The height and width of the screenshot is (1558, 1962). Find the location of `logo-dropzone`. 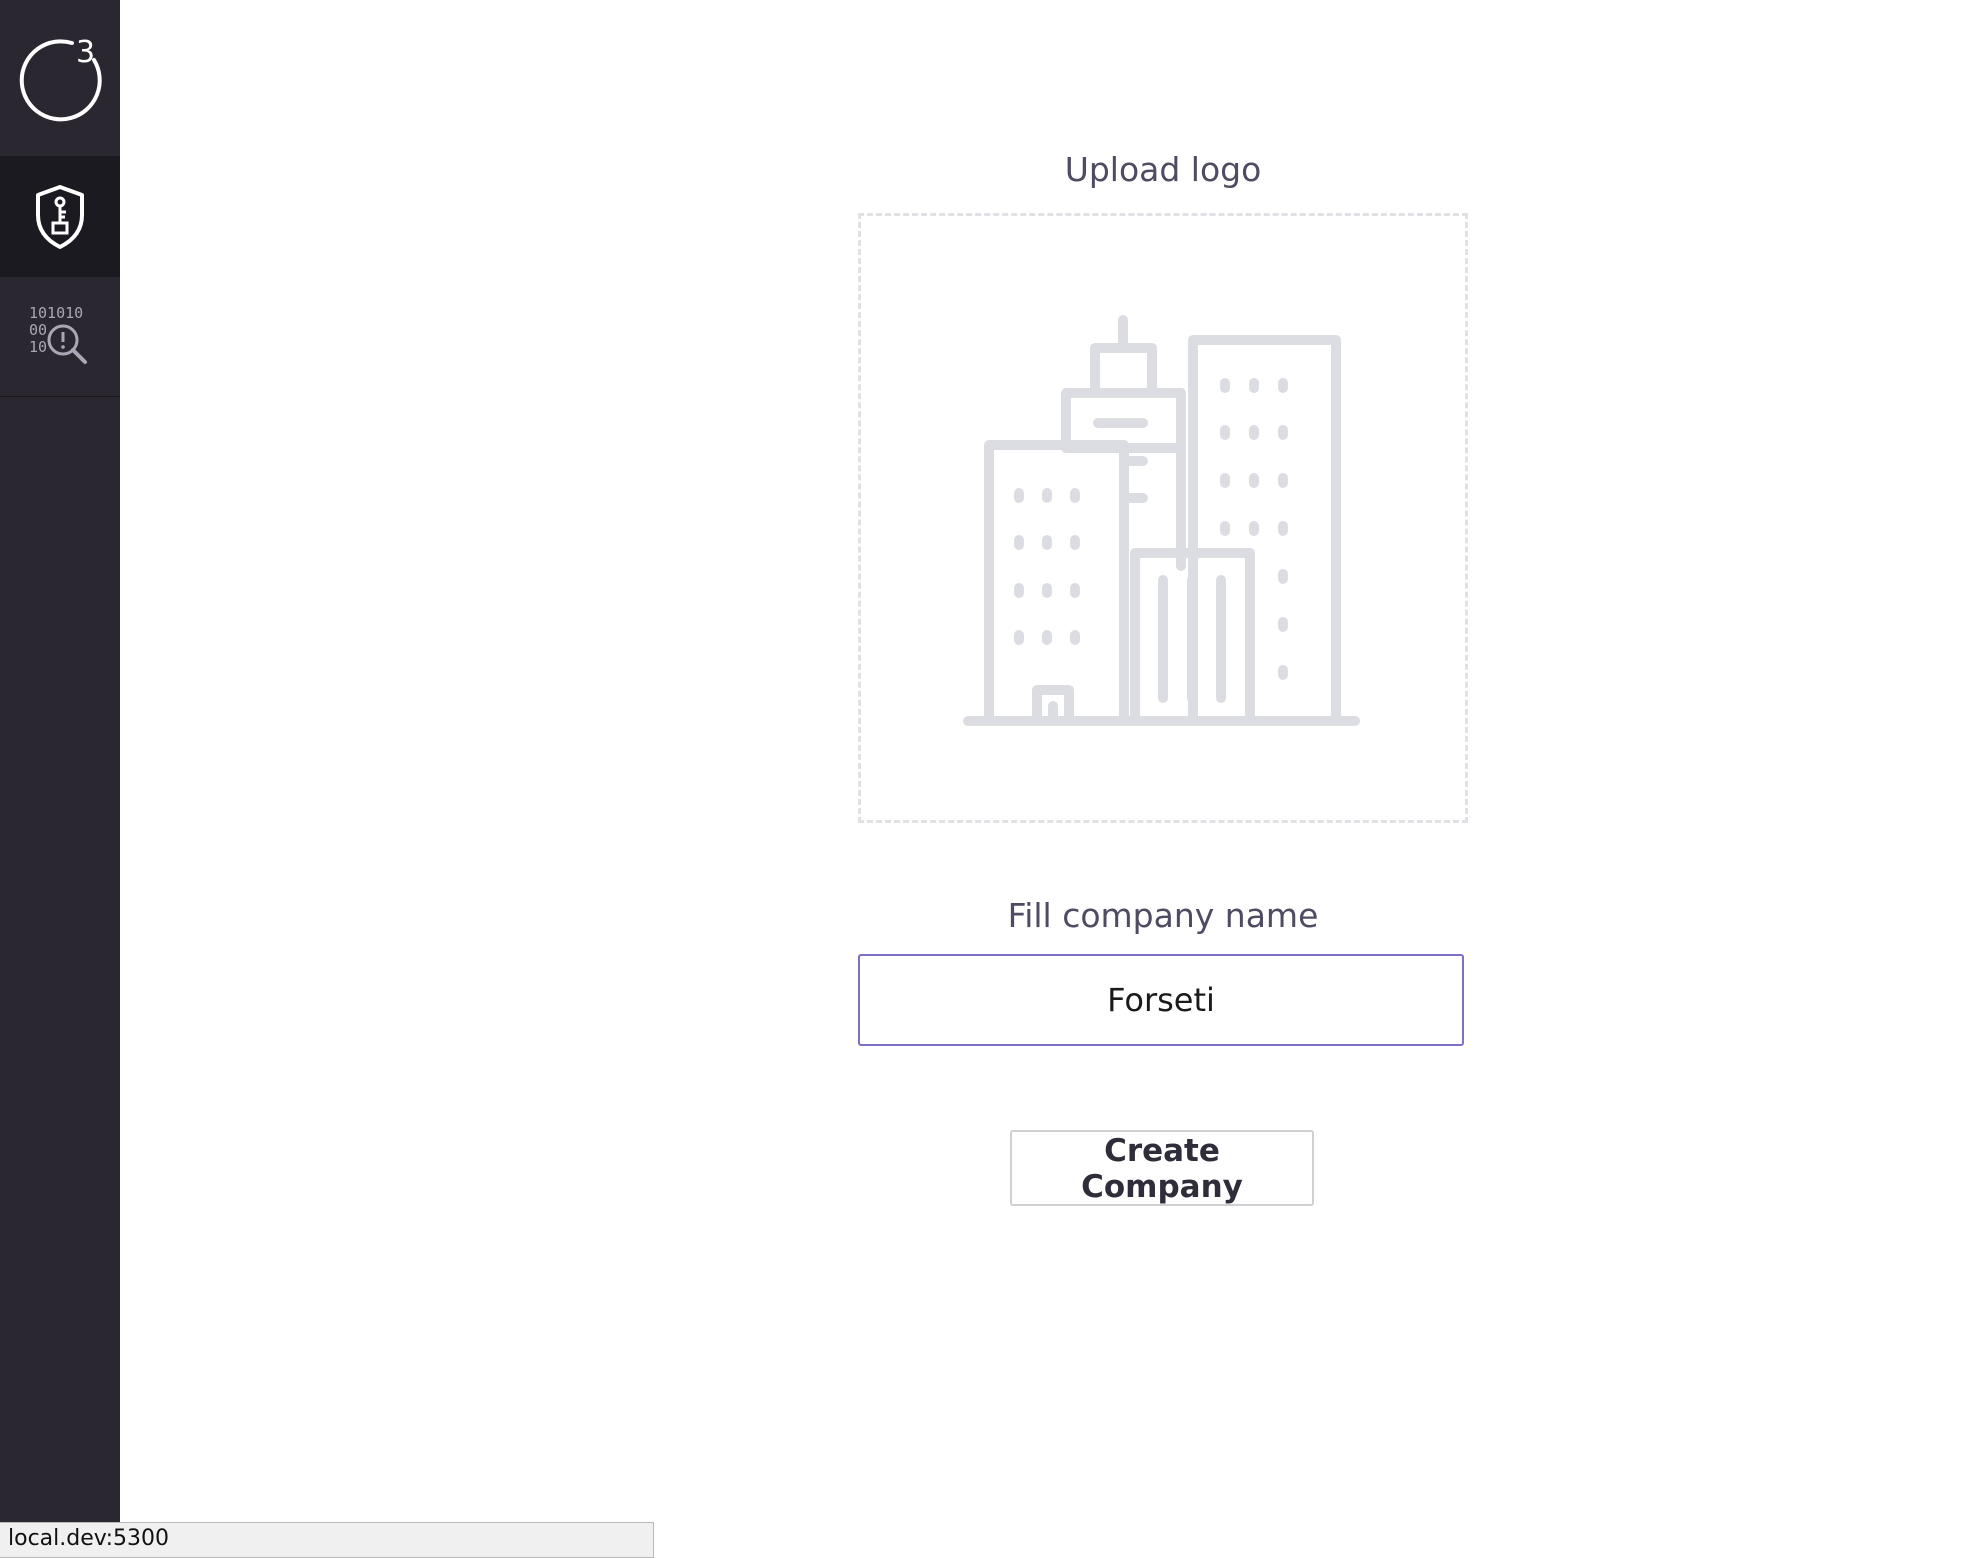

logo-dropzone is located at coordinates (1163, 518).